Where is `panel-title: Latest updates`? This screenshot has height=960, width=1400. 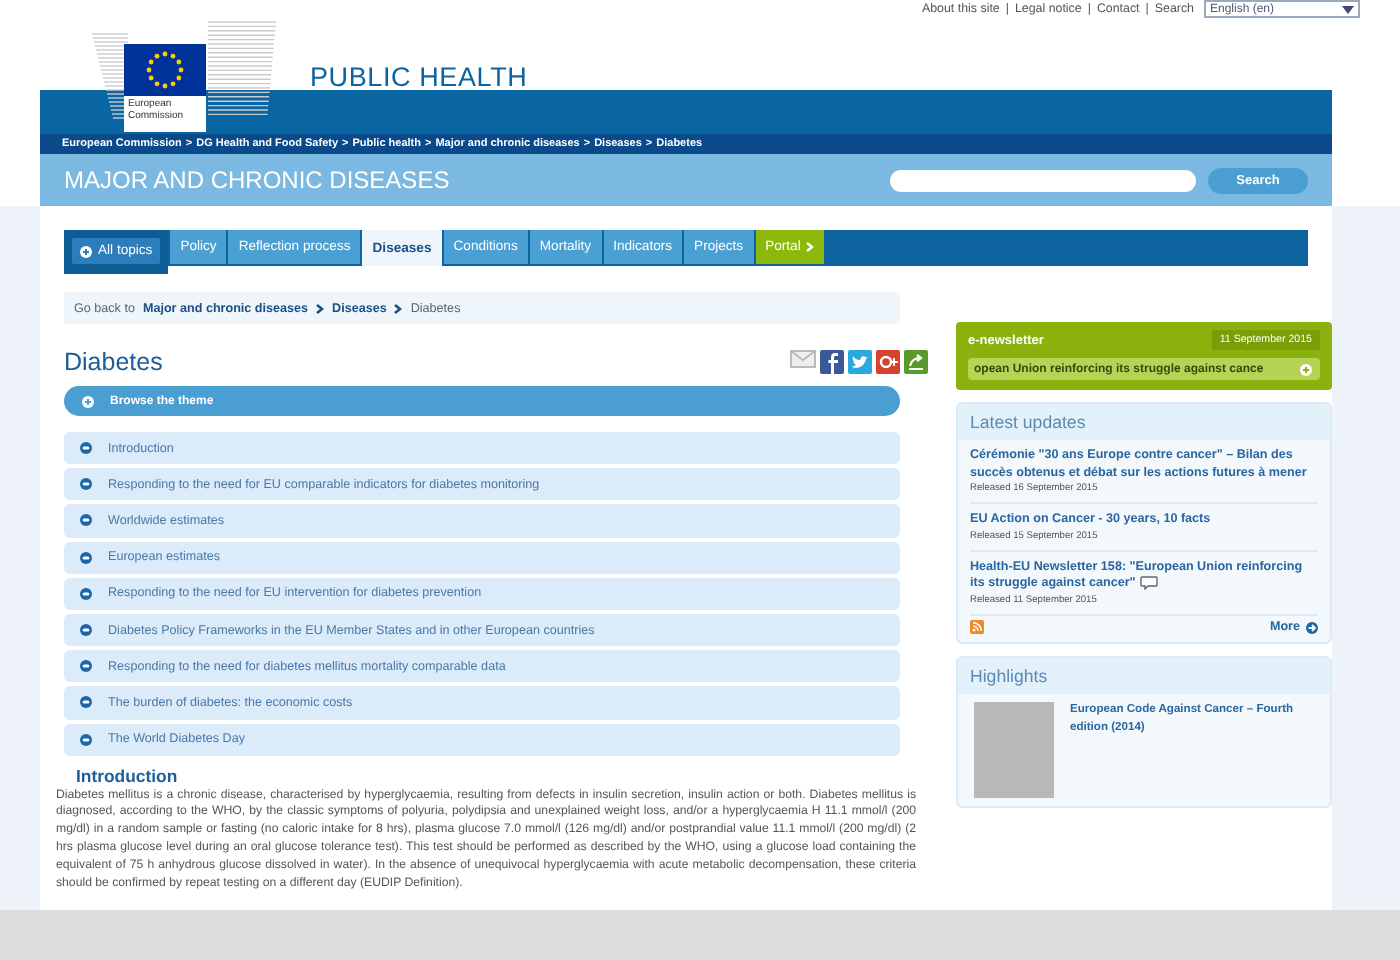 panel-title: Latest updates is located at coordinates (1144, 422).